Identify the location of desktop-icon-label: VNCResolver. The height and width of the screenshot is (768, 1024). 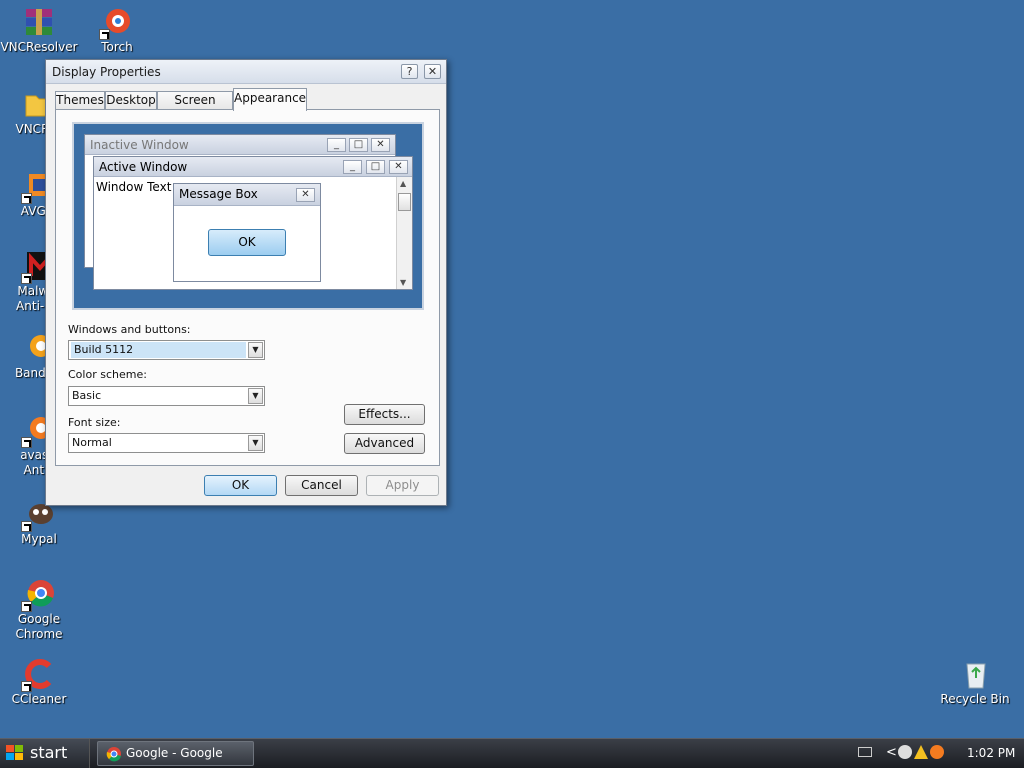
(39, 47).